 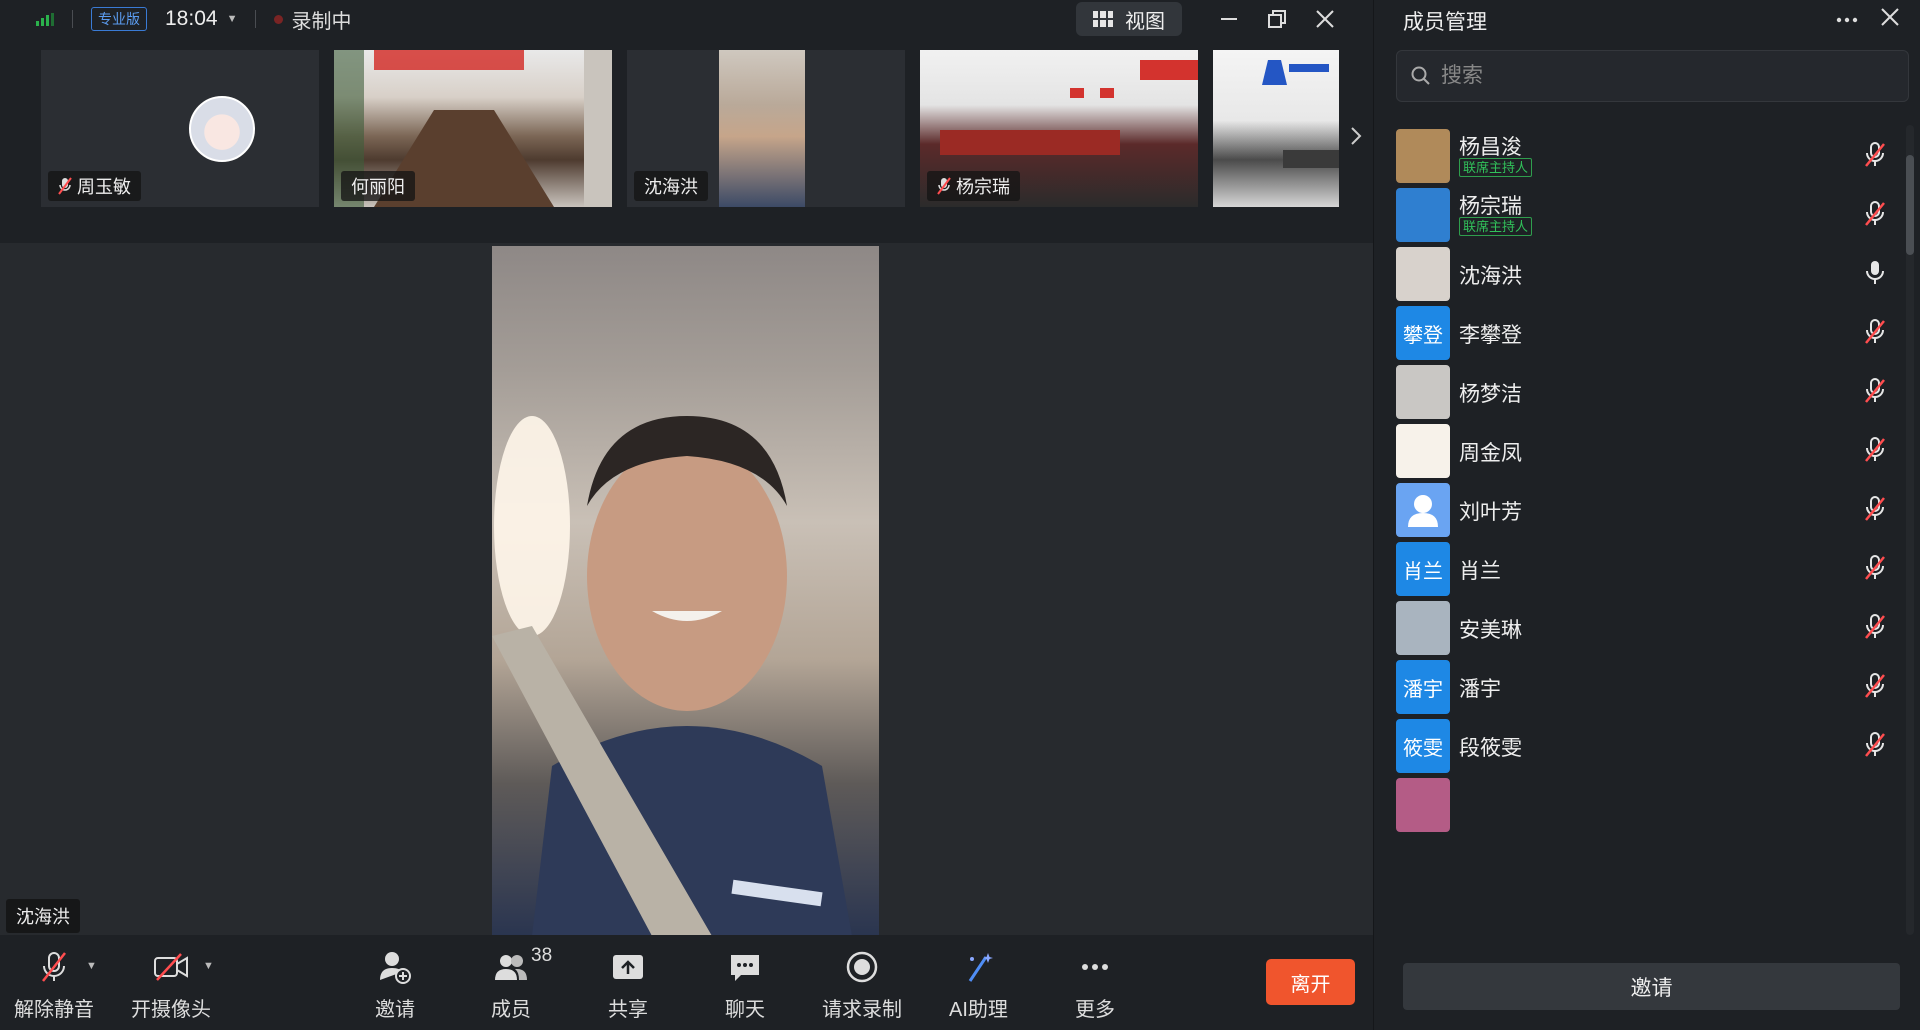 I want to click on ai-assistant-button: AI助理, so click(x=978, y=985).